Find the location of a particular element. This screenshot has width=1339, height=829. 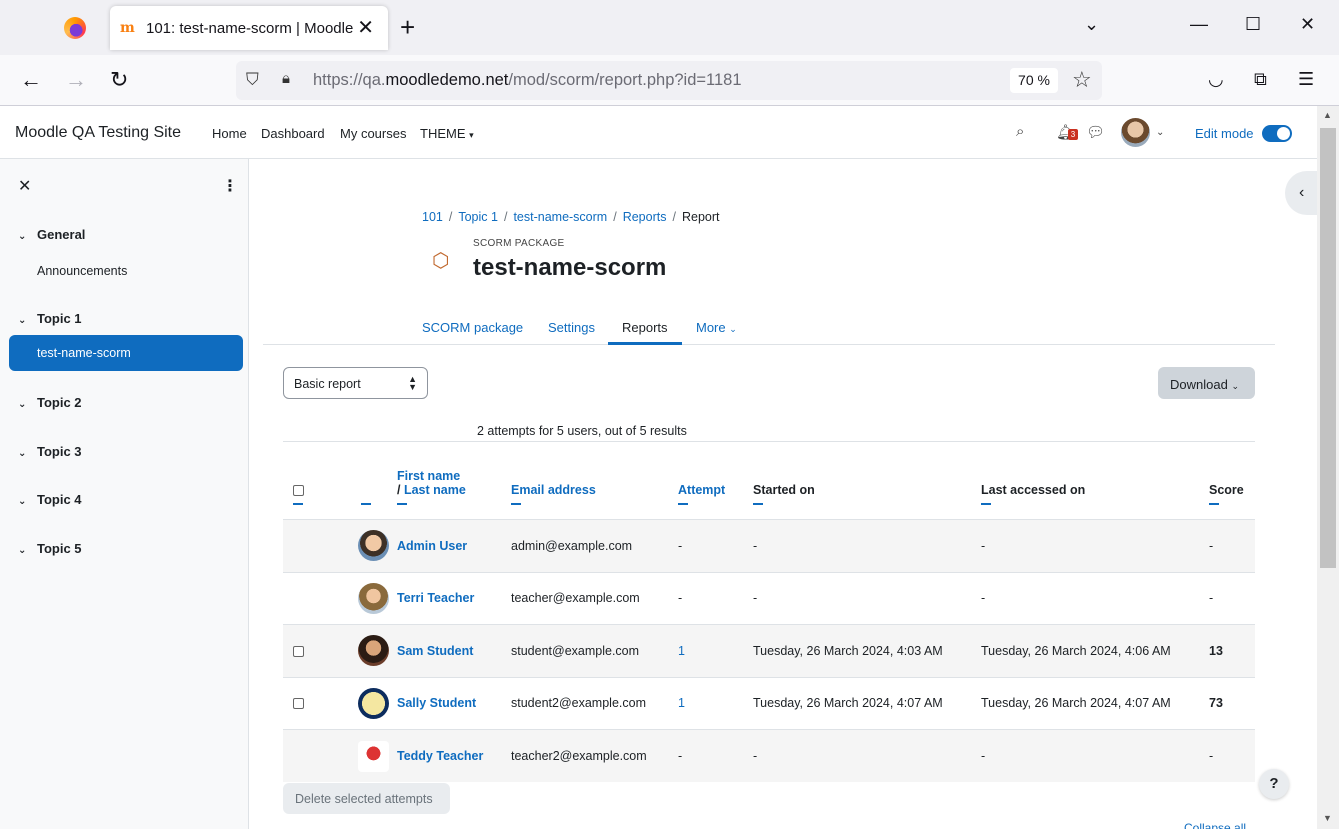

last-accessed-label: Last accessed on is located at coordinates (1033, 490).